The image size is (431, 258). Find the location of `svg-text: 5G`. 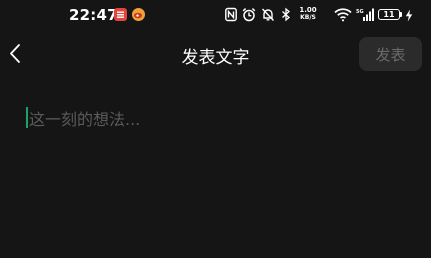

svg-text: 5G is located at coordinates (360, 12).